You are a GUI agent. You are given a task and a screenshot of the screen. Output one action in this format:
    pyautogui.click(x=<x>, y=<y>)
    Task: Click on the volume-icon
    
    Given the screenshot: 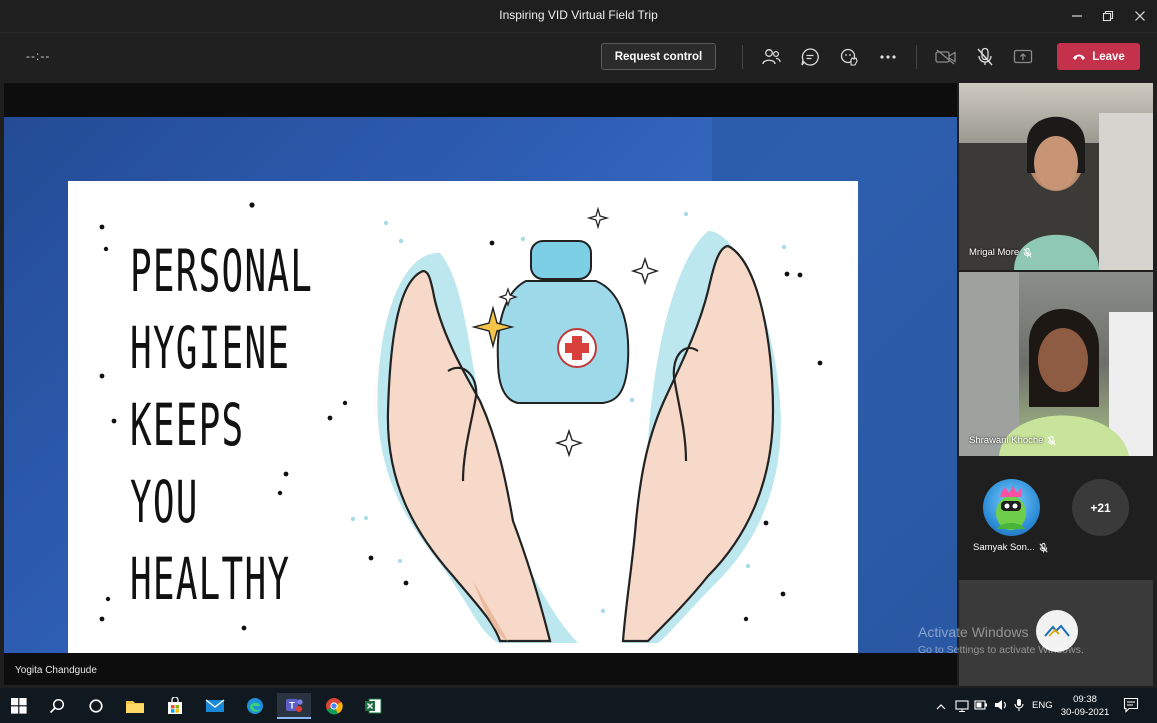 What is the action you would take?
    pyautogui.click(x=1000, y=705)
    